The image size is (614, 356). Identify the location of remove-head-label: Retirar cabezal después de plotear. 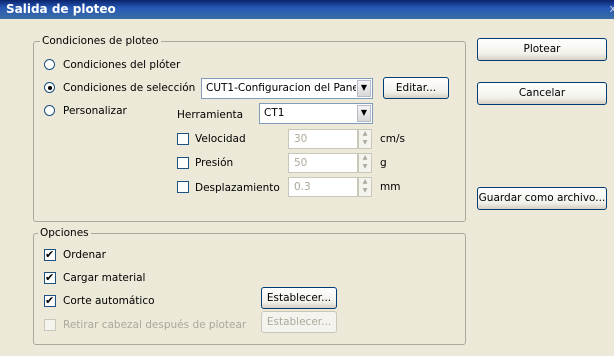
(155, 325).